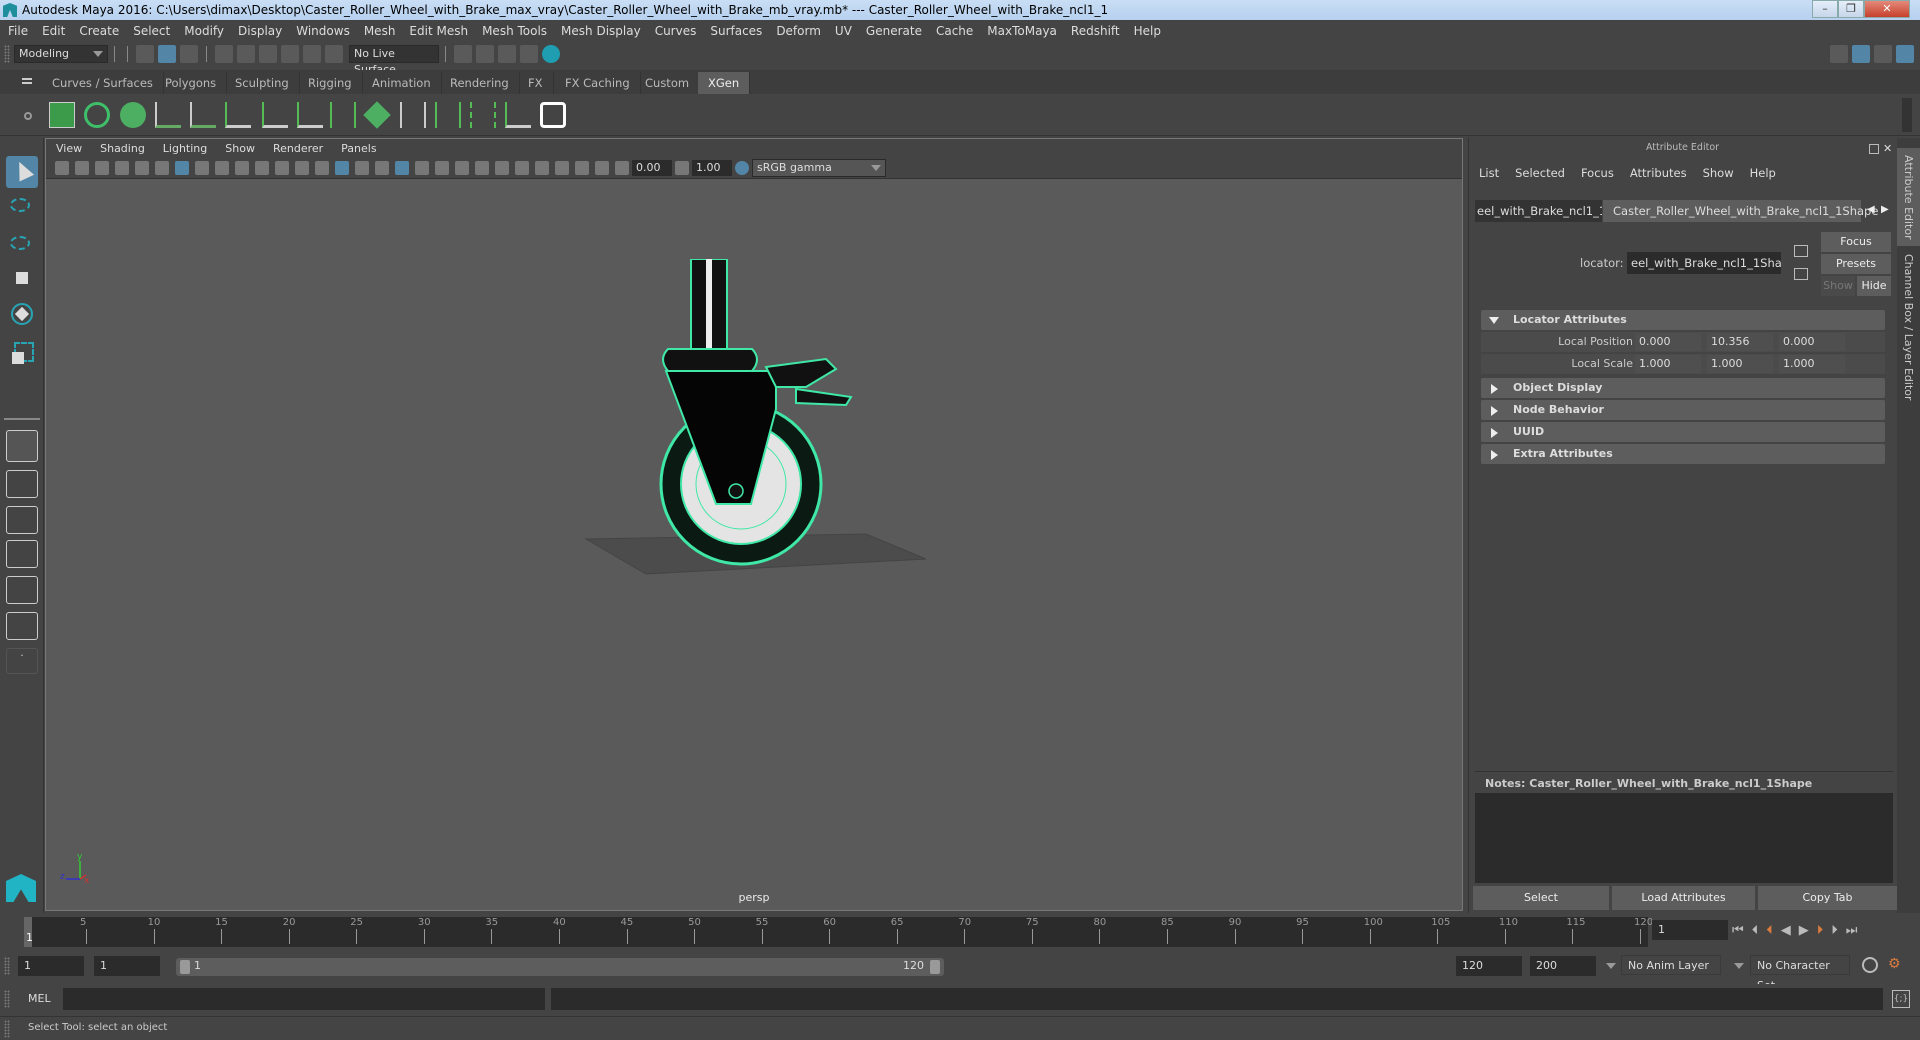 The width and height of the screenshot is (1920, 1040). What do you see at coordinates (204, 31) in the screenshot?
I see `menu-modify: Modify` at bounding box center [204, 31].